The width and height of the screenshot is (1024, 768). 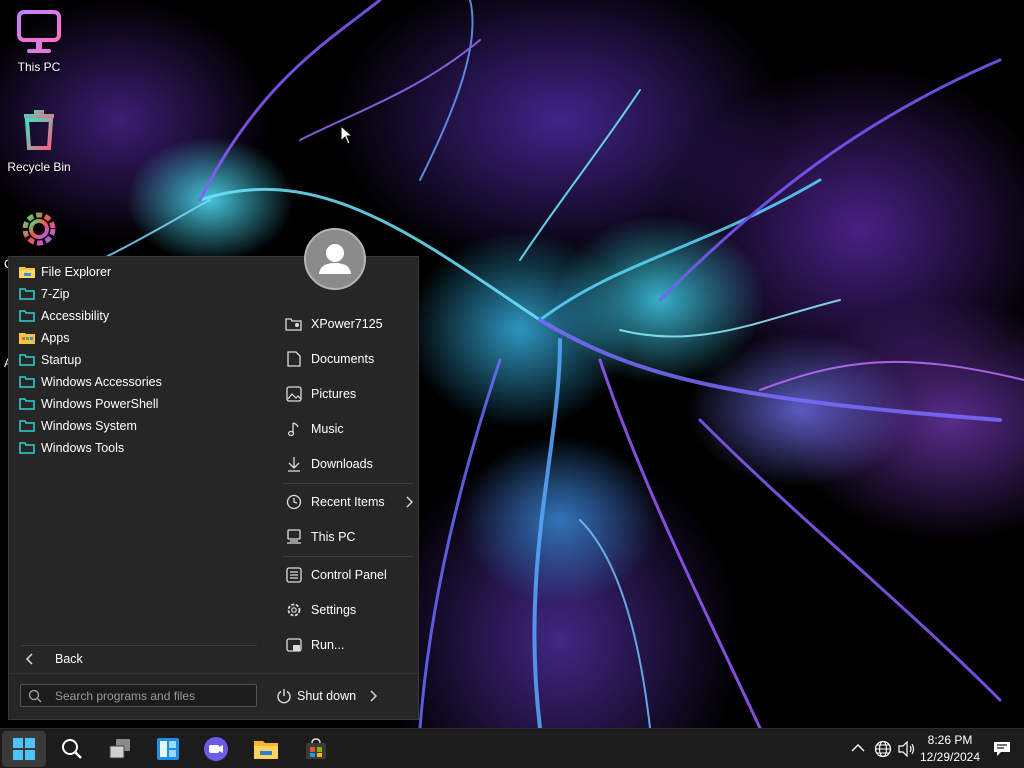 I want to click on start-button, so click(x=24, y=749).